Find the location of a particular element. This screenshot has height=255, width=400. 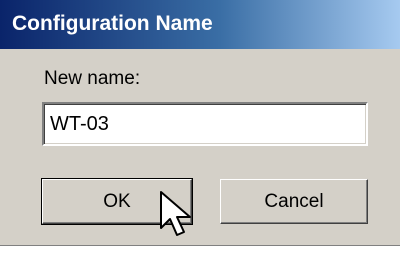

window-bottom-edge is located at coordinates (200, 250).